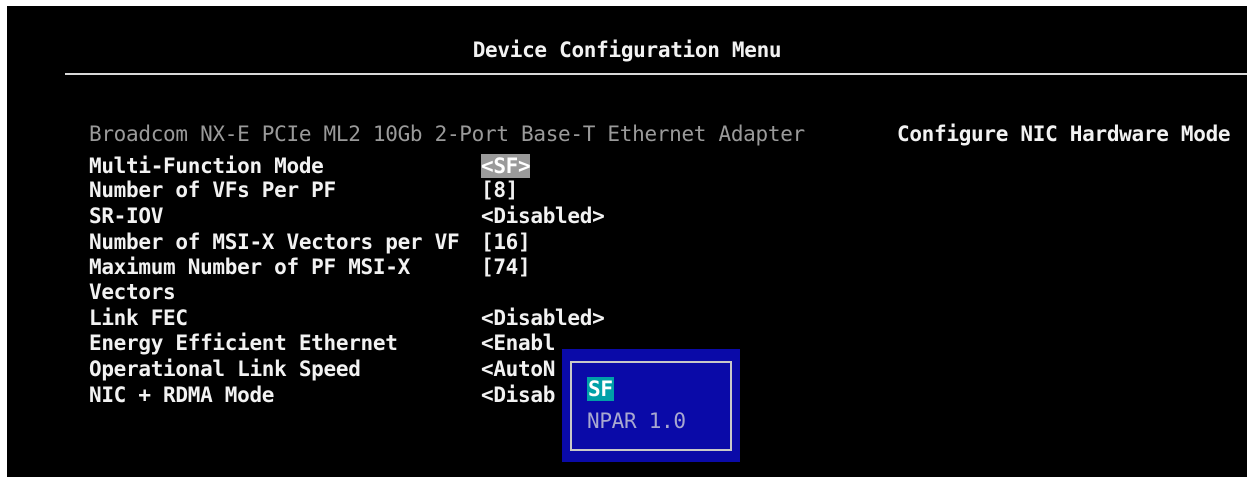 This screenshot has width=1251, height=483. I want to click on multi-function-mode-highlight: <SF>, so click(506, 166).